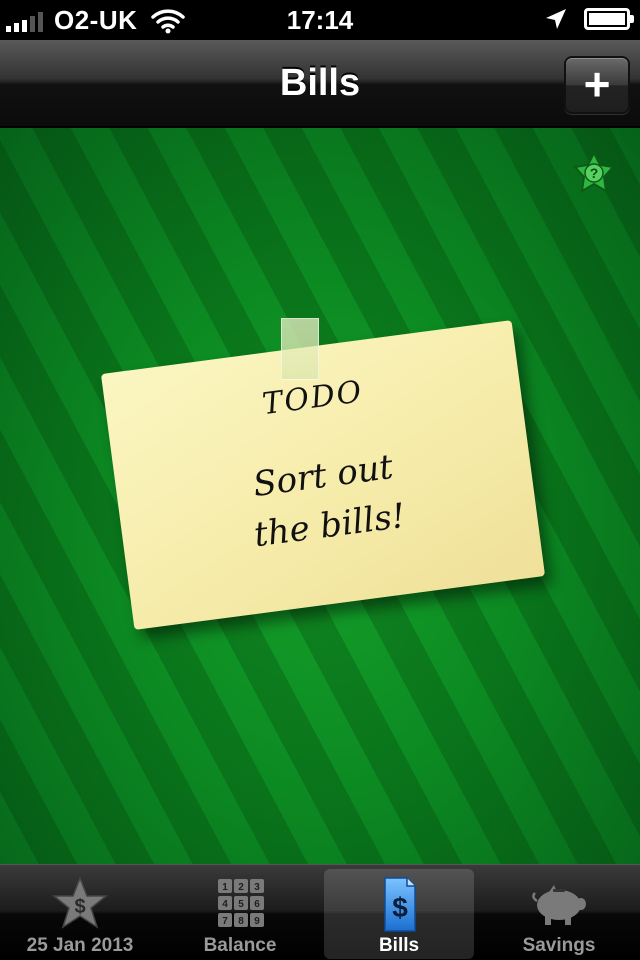  I want to click on tab-balance: 123 456 789 Balance, so click(240, 914).